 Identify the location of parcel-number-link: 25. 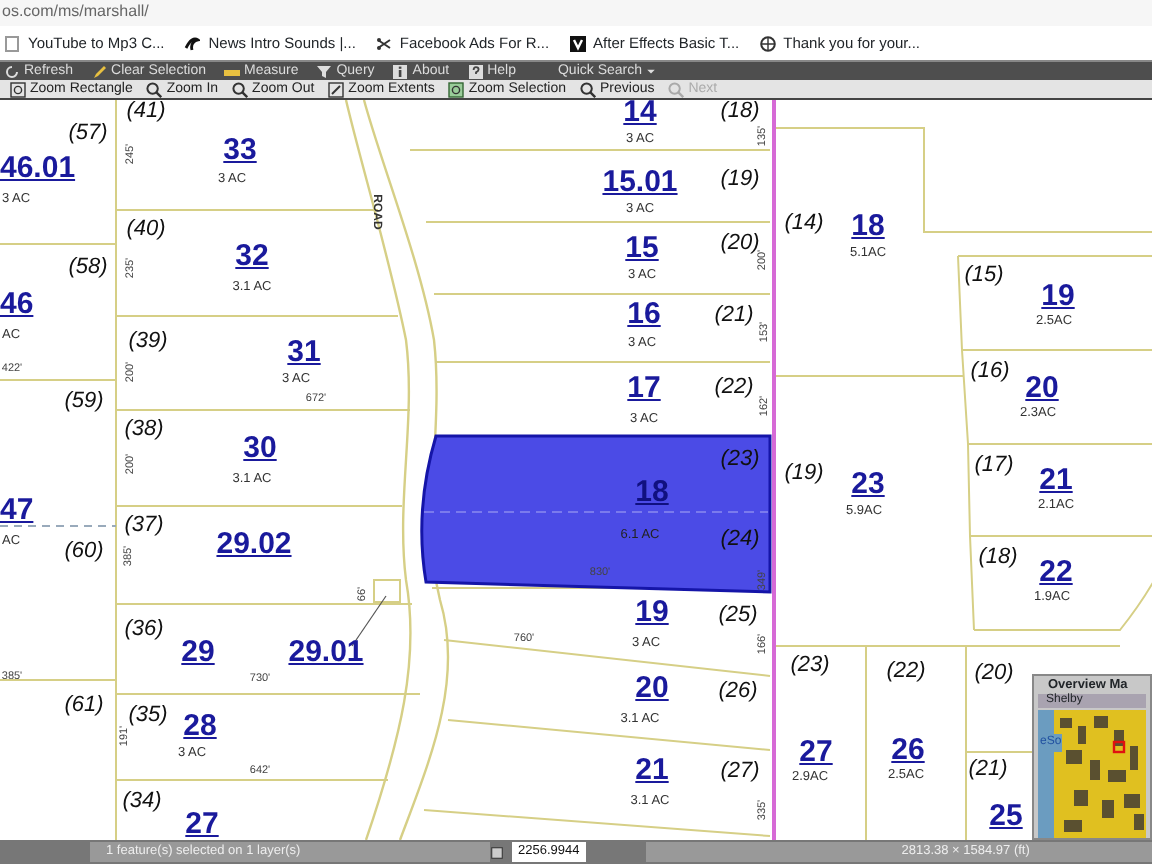
(1006, 816).